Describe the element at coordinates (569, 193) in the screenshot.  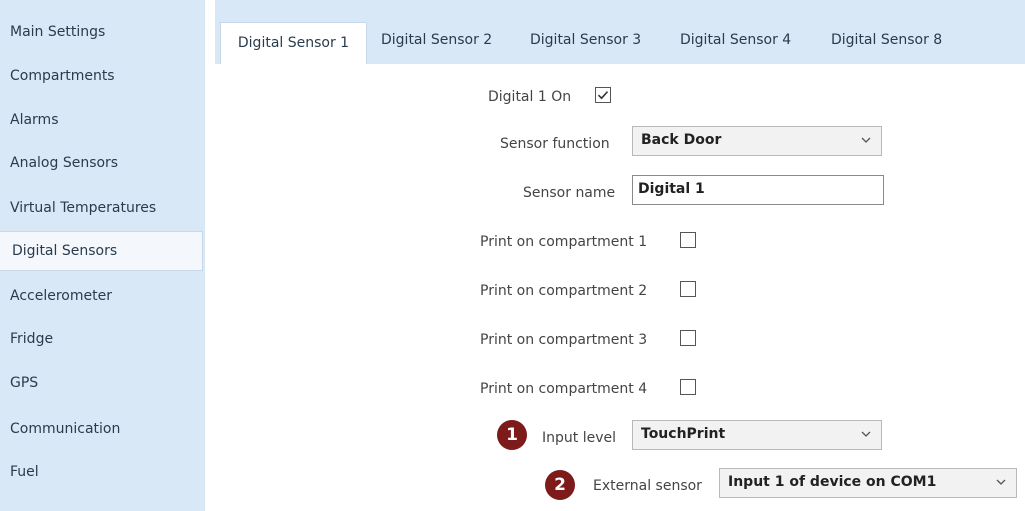
I see `sensor-name-label: Sensor name` at that location.